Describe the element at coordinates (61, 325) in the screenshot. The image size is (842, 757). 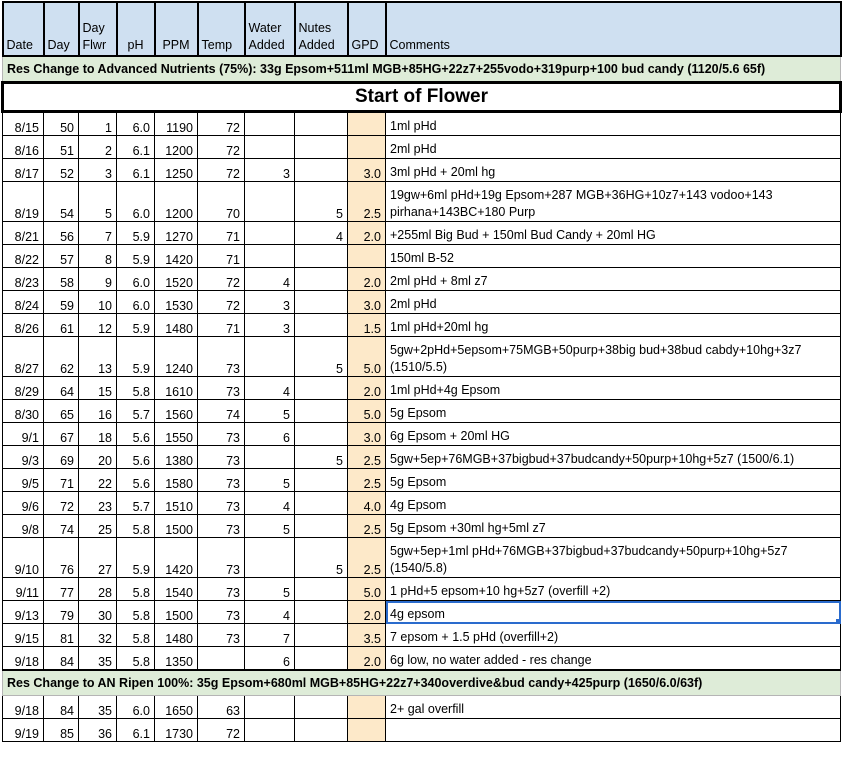
I see `cell-day: 61` at that location.